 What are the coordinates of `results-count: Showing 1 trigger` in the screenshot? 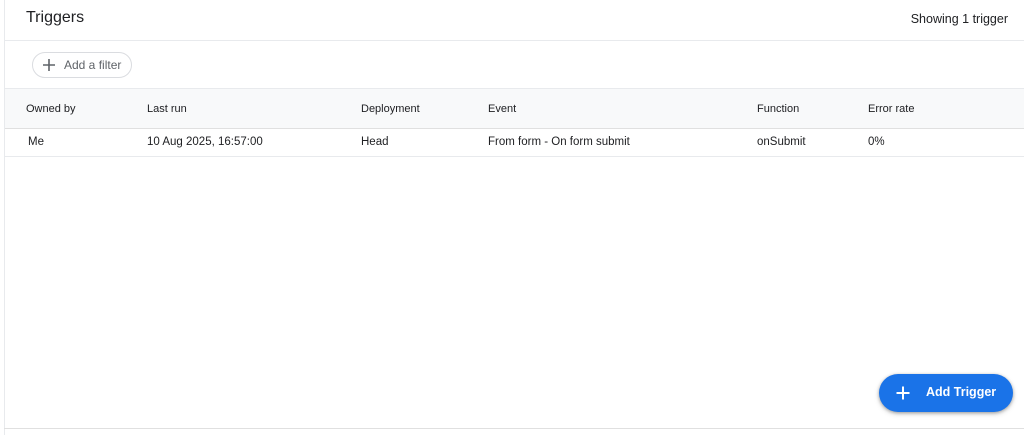 It's located at (959, 19).